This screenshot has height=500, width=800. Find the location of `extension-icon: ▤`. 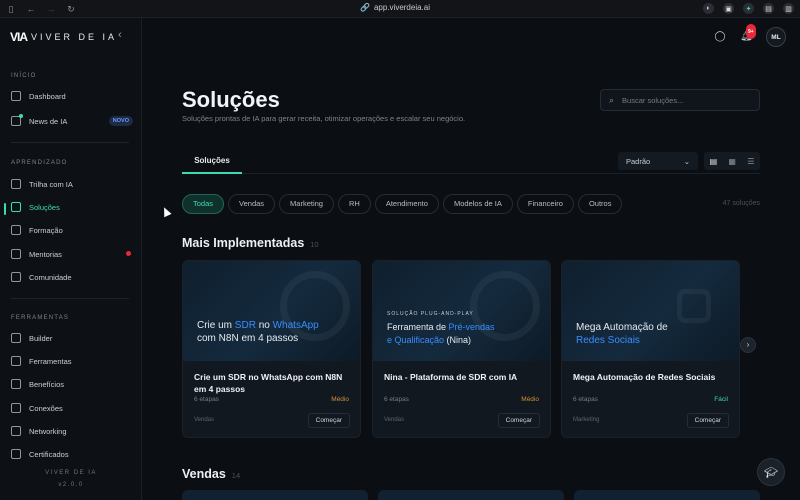

extension-icon: ▤ is located at coordinates (768, 8).